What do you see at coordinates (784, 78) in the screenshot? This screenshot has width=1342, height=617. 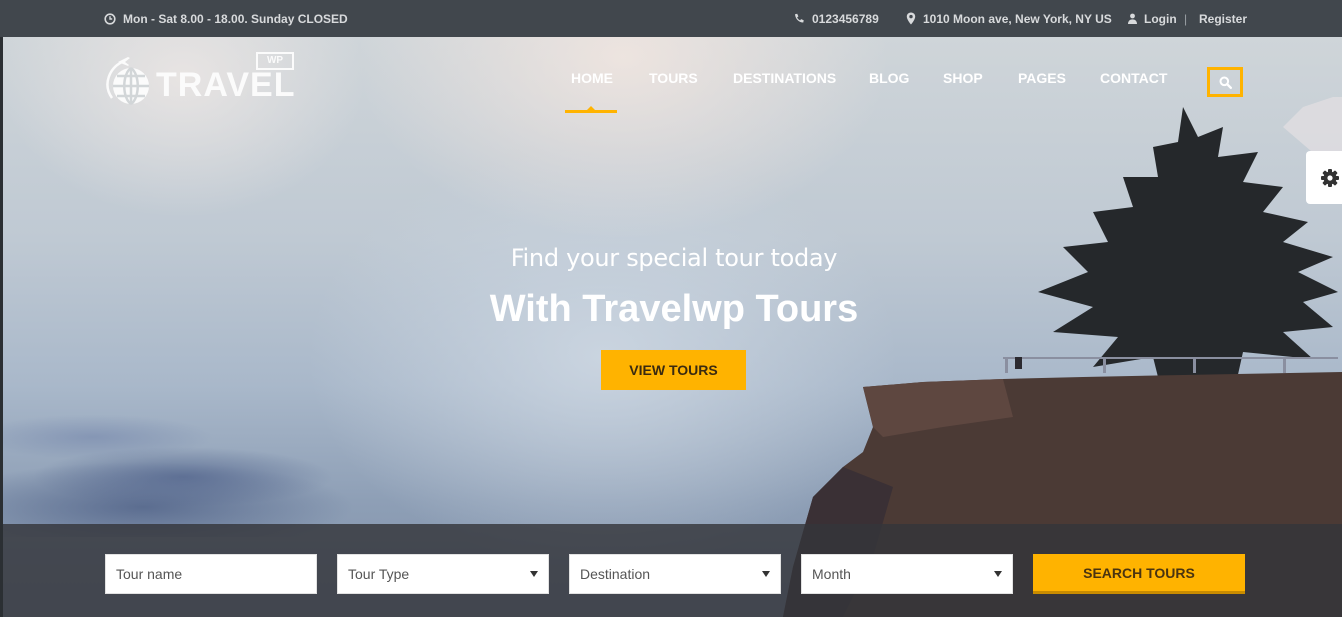 I see `nav-destinations: DESTINATIONS` at bounding box center [784, 78].